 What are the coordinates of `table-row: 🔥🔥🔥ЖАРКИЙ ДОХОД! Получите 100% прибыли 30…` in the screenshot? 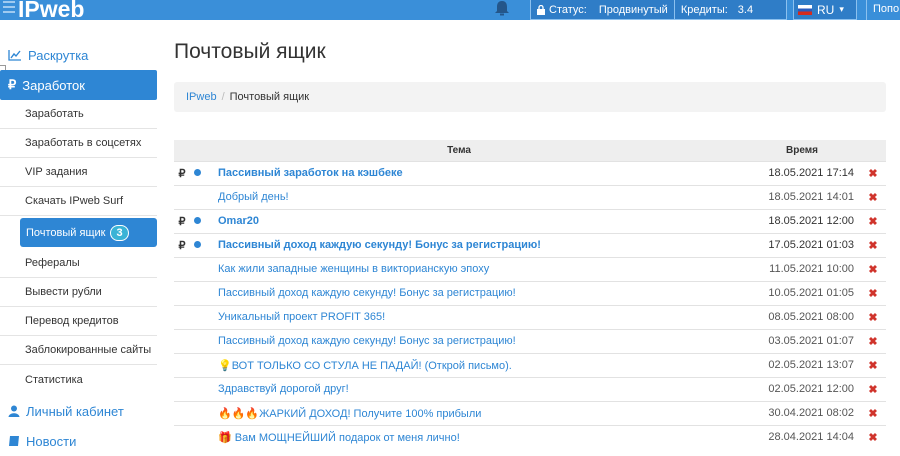 It's located at (530, 412).